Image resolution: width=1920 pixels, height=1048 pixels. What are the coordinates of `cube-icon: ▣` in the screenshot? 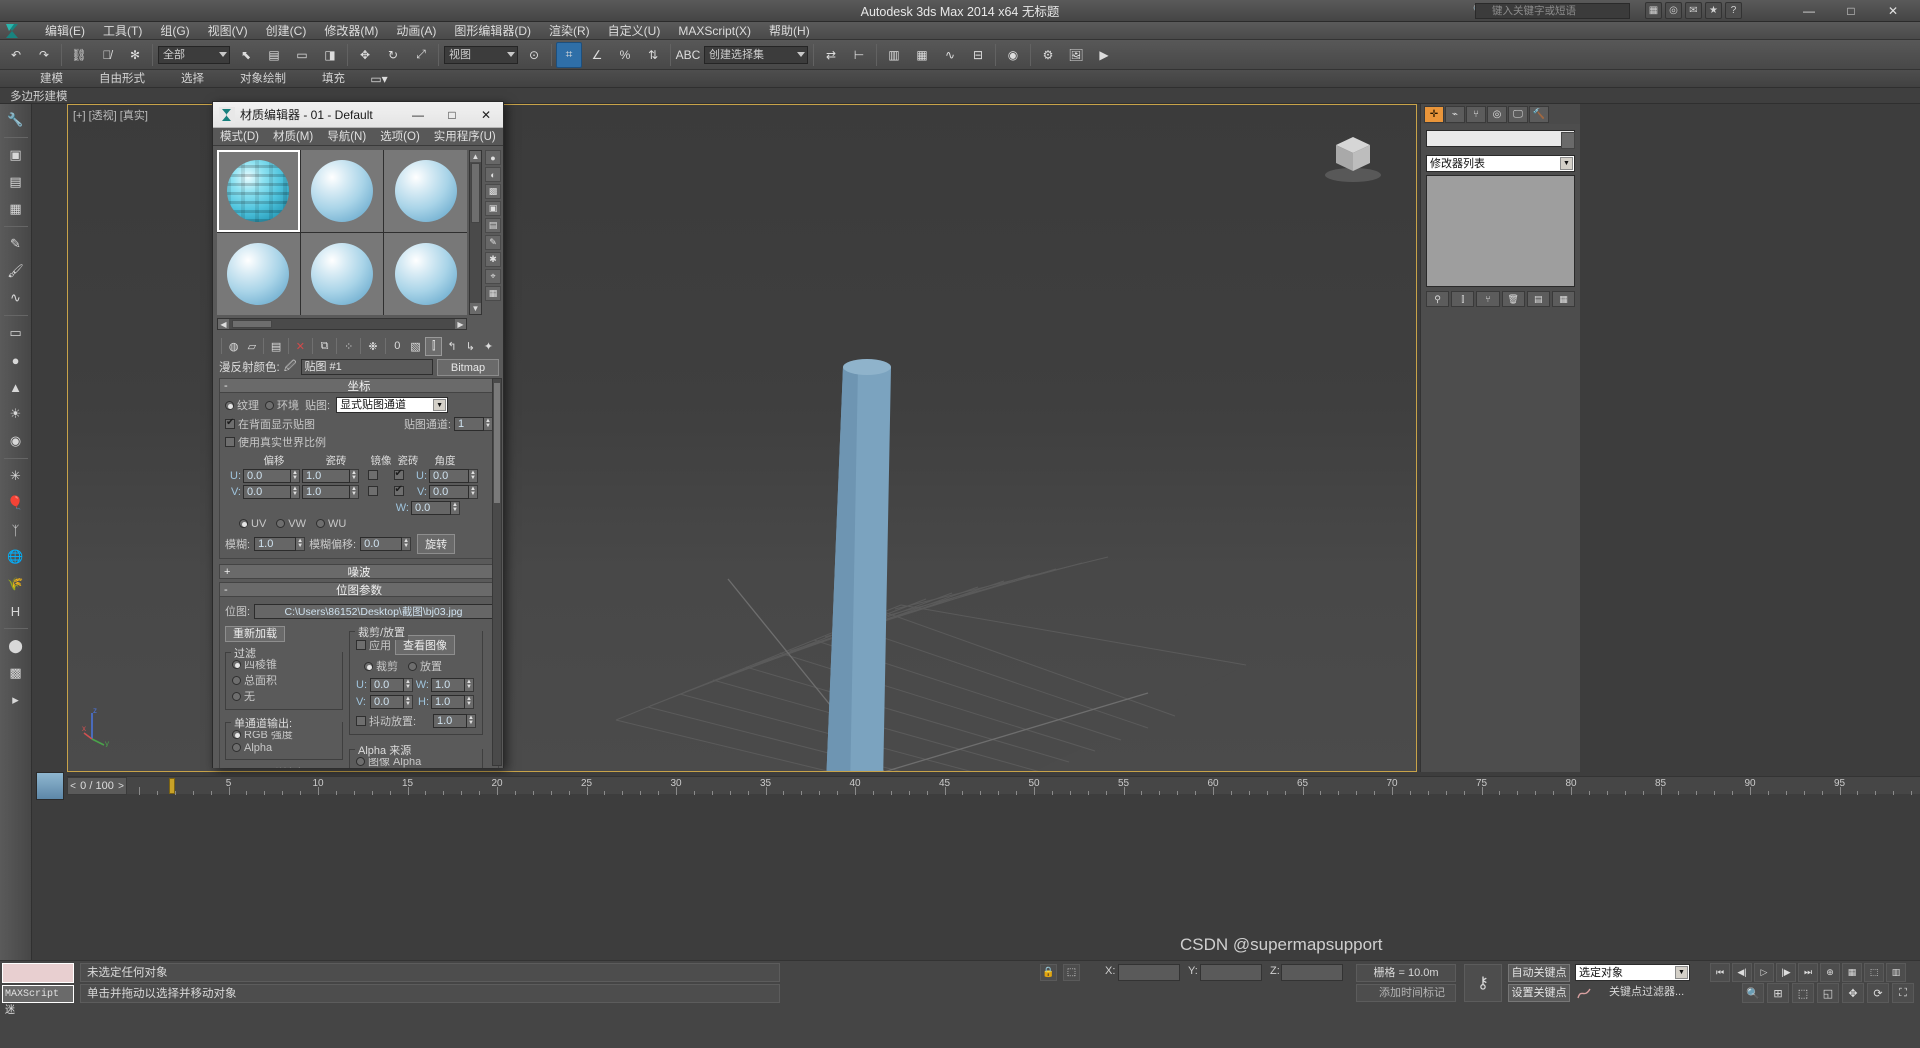 It's located at (16, 155).